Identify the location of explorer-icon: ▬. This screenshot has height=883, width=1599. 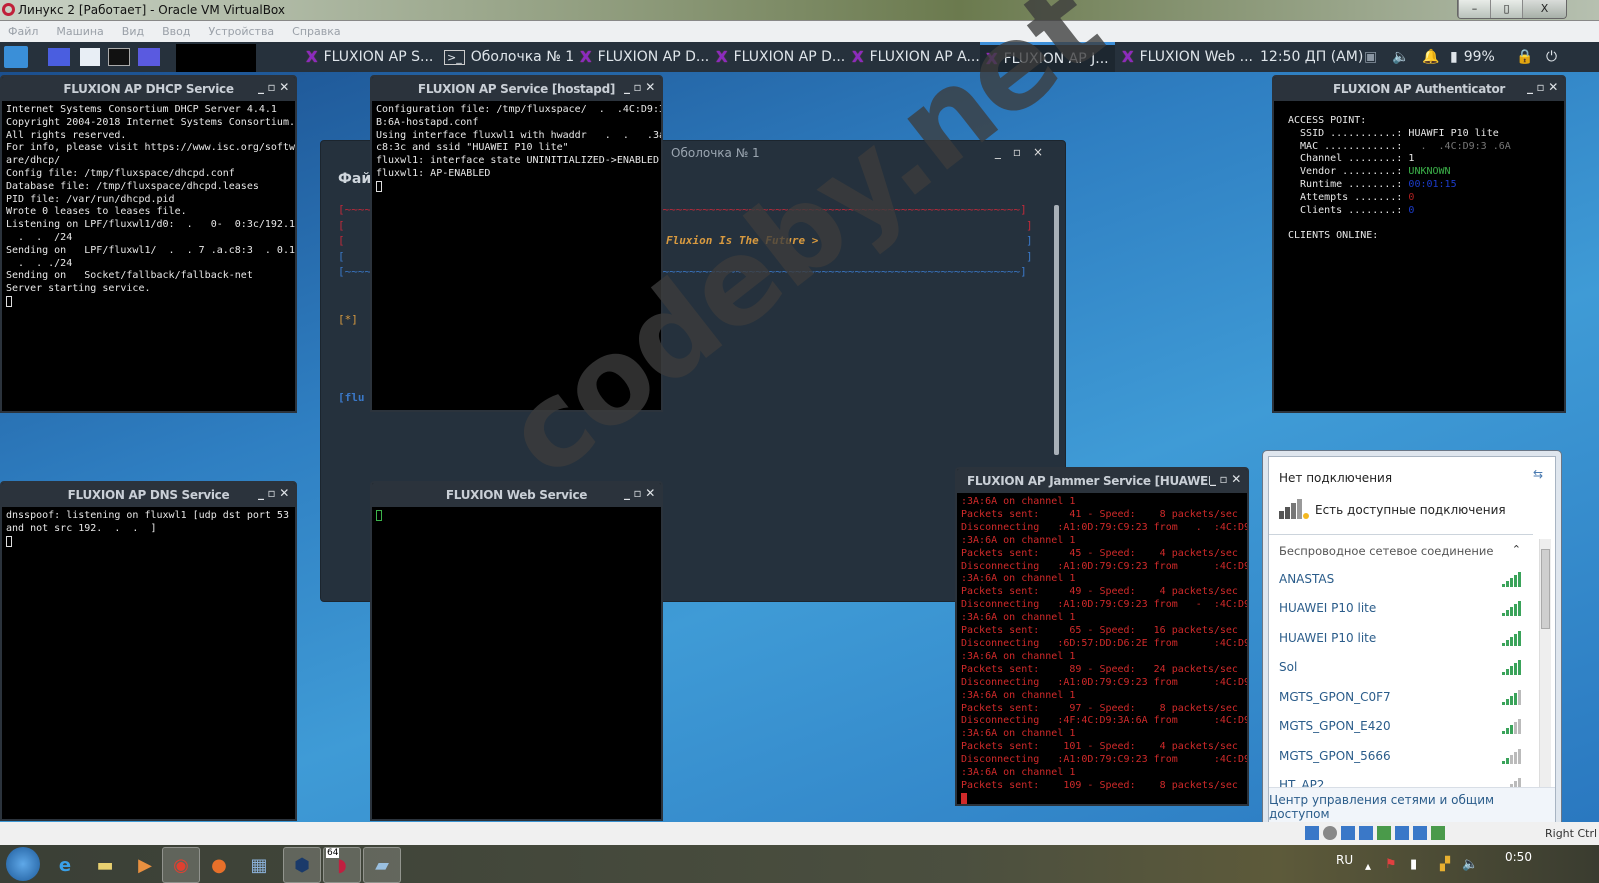
(105, 865).